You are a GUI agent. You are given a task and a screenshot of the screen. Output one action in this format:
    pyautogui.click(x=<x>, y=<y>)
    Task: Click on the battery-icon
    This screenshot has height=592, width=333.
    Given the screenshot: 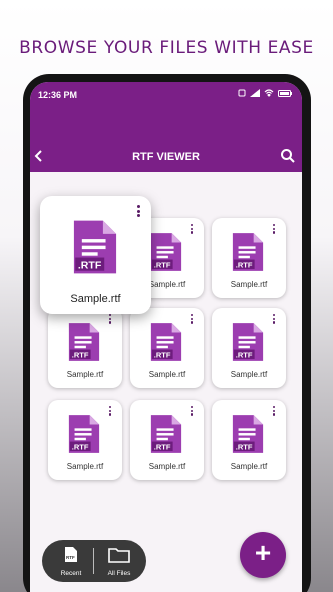 What is the action you would take?
    pyautogui.click(x=285, y=93)
    